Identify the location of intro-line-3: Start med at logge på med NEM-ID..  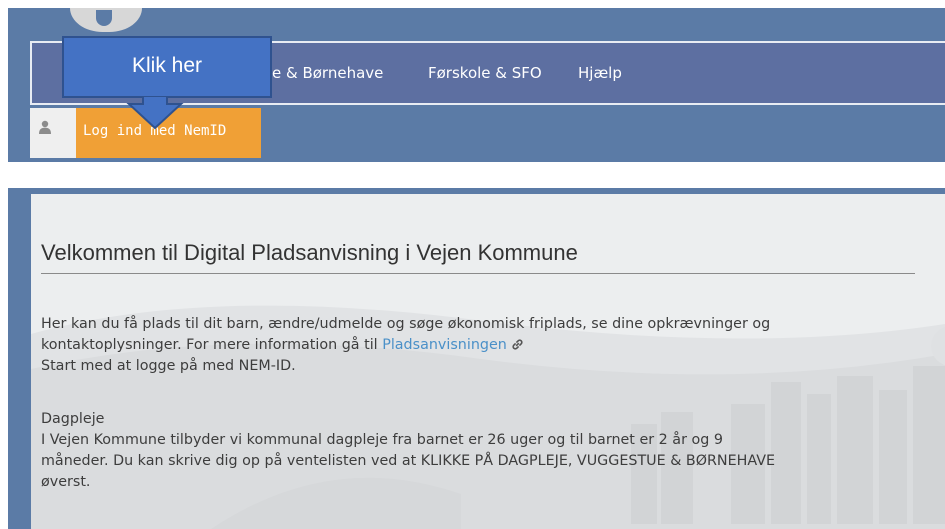
(168, 366).